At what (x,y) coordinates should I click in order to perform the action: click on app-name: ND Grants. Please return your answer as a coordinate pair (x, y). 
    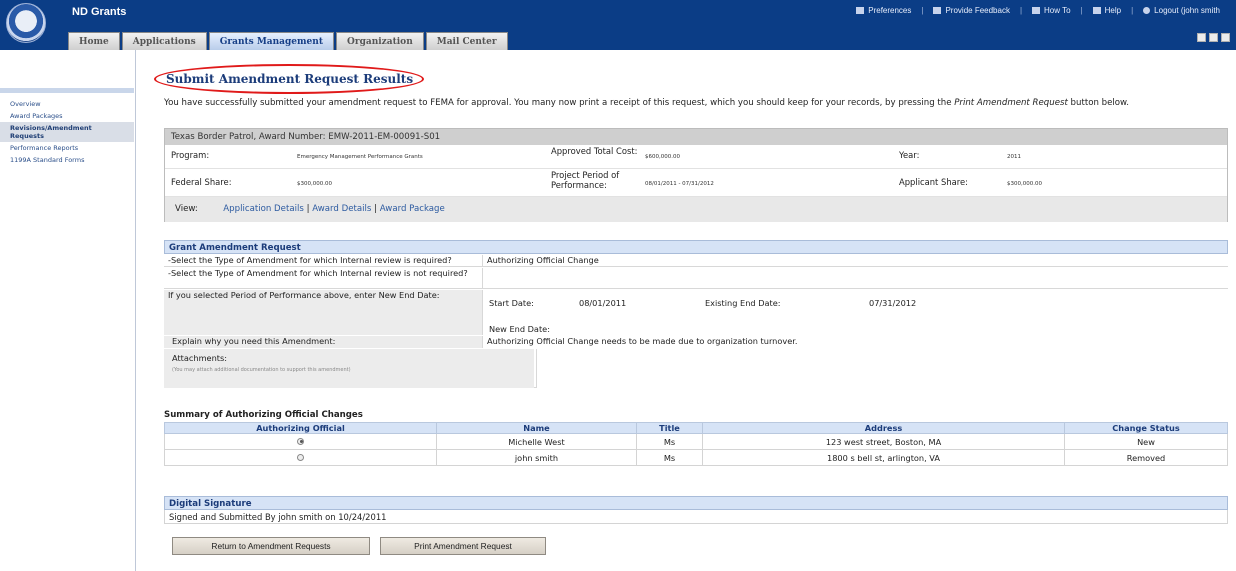
    Looking at the image, I should click on (99, 12).